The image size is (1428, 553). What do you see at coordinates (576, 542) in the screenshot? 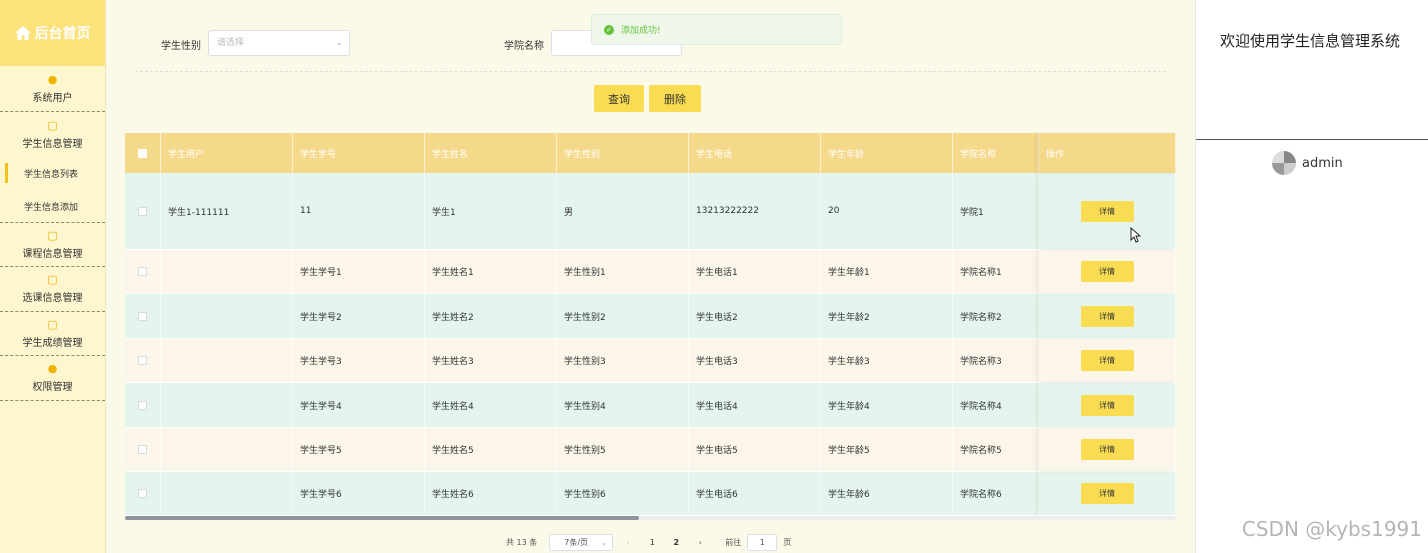
I see `page-size-value: 7条/页` at bounding box center [576, 542].